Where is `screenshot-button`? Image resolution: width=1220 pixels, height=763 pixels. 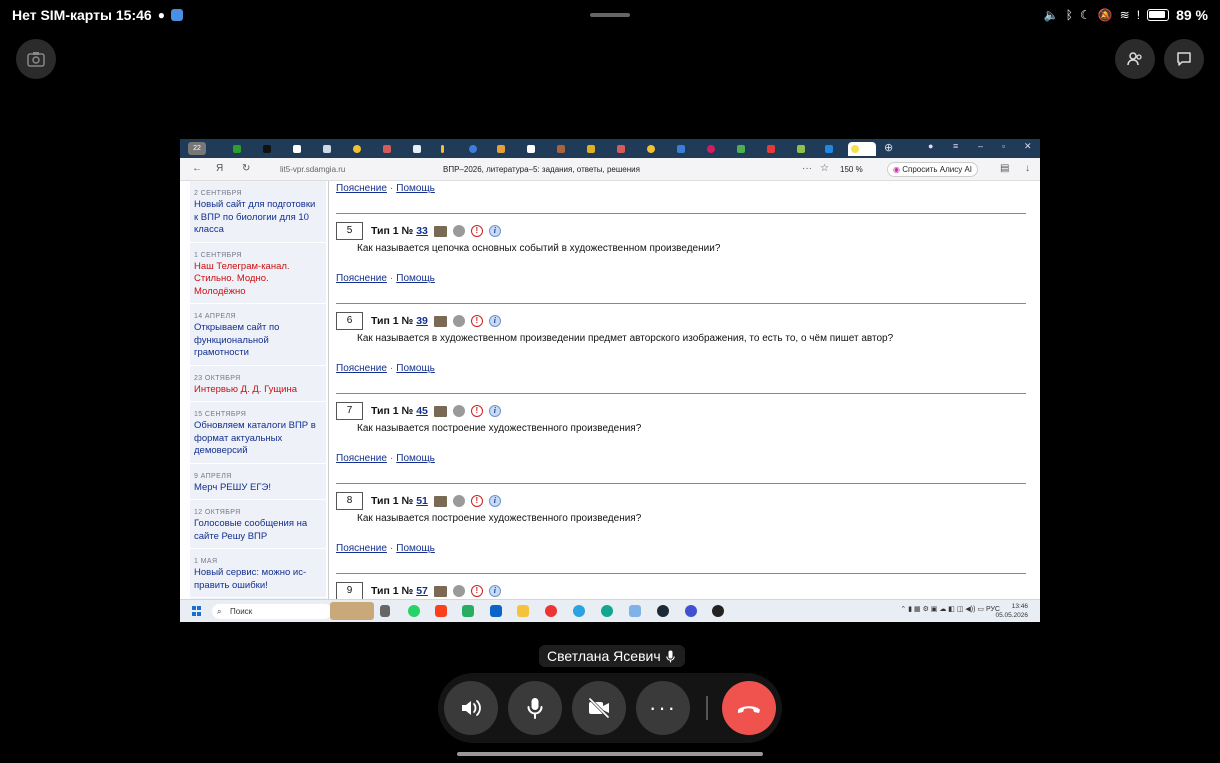
screenshot-button is located at coordinates (36, 59).